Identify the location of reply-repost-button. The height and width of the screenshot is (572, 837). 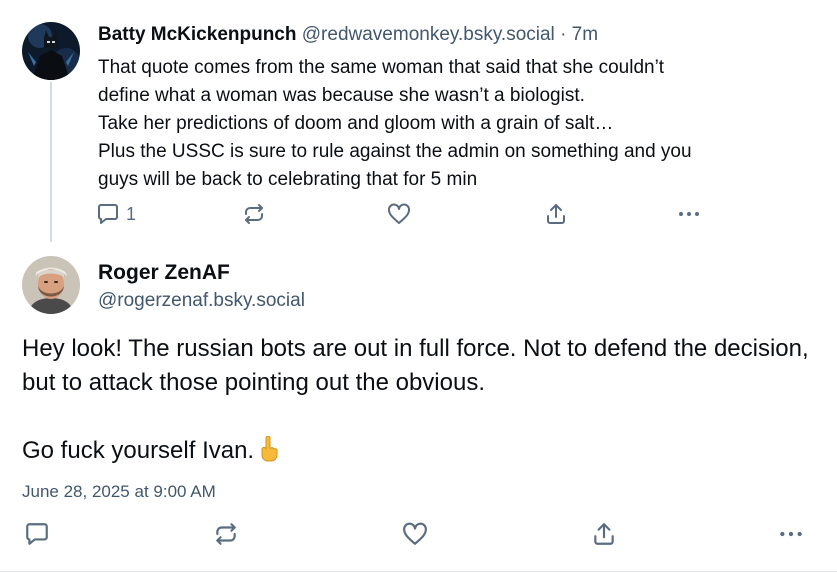
(254, 214).